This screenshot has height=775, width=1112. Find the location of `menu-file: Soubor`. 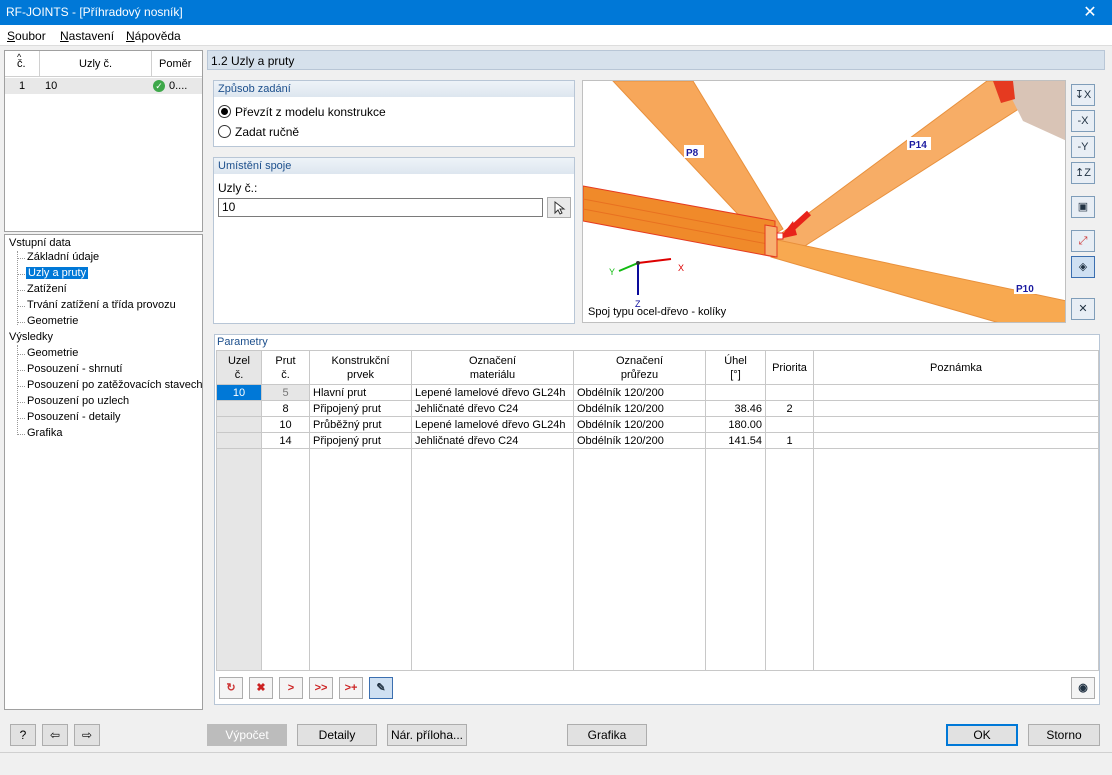

menu-file: Soubor is located at coordinates (26, 36).